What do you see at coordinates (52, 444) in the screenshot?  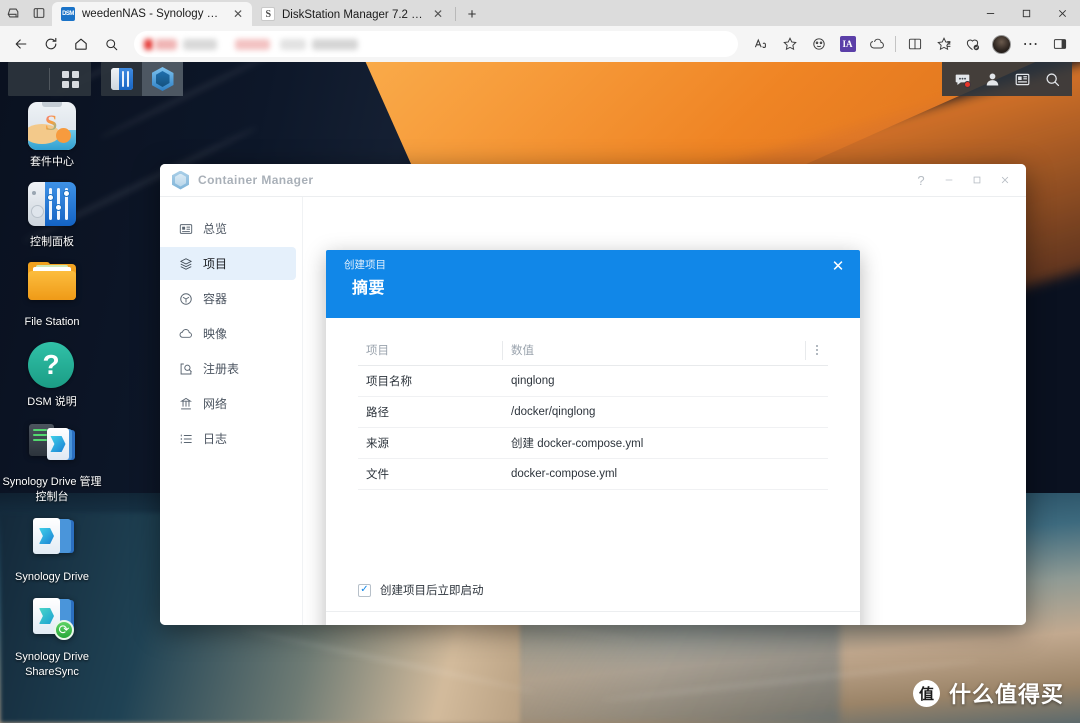 I see `synology-drive-admin-console-icon` at bounding box center [52, 444].